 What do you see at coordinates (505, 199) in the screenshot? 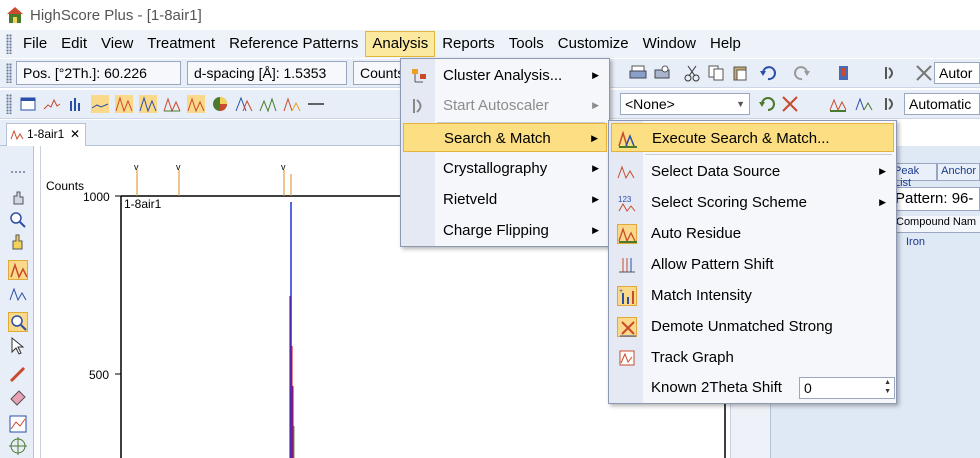
I see `menu-item-rietveld: Rietveld ▶` at bounding box center [505, 199].